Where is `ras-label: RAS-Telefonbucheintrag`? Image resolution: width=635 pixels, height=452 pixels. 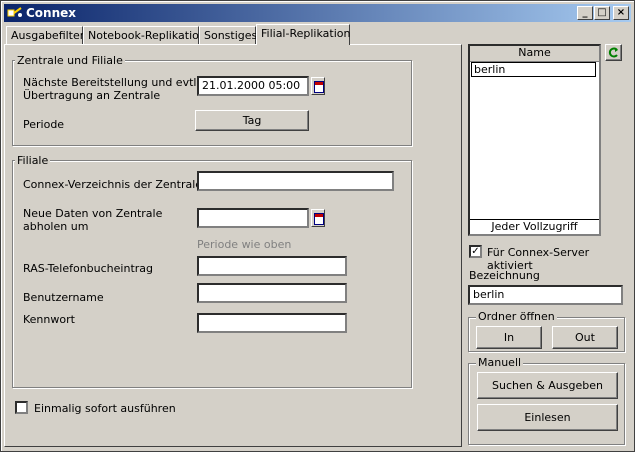
ras-label: RAS-Telefonbucheintrag is located at coordinates (88, 268).